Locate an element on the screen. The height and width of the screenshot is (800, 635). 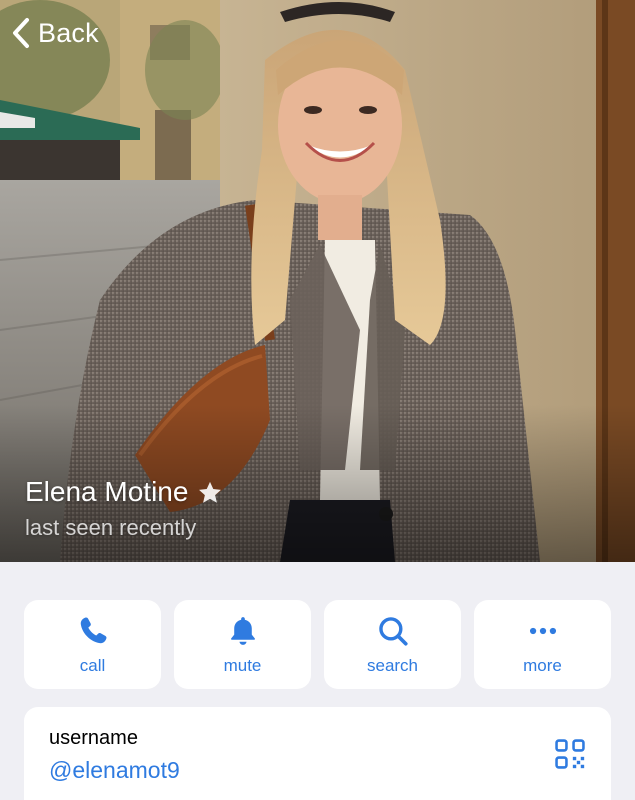
qr-code-icon is located at coordinates (570, 754).